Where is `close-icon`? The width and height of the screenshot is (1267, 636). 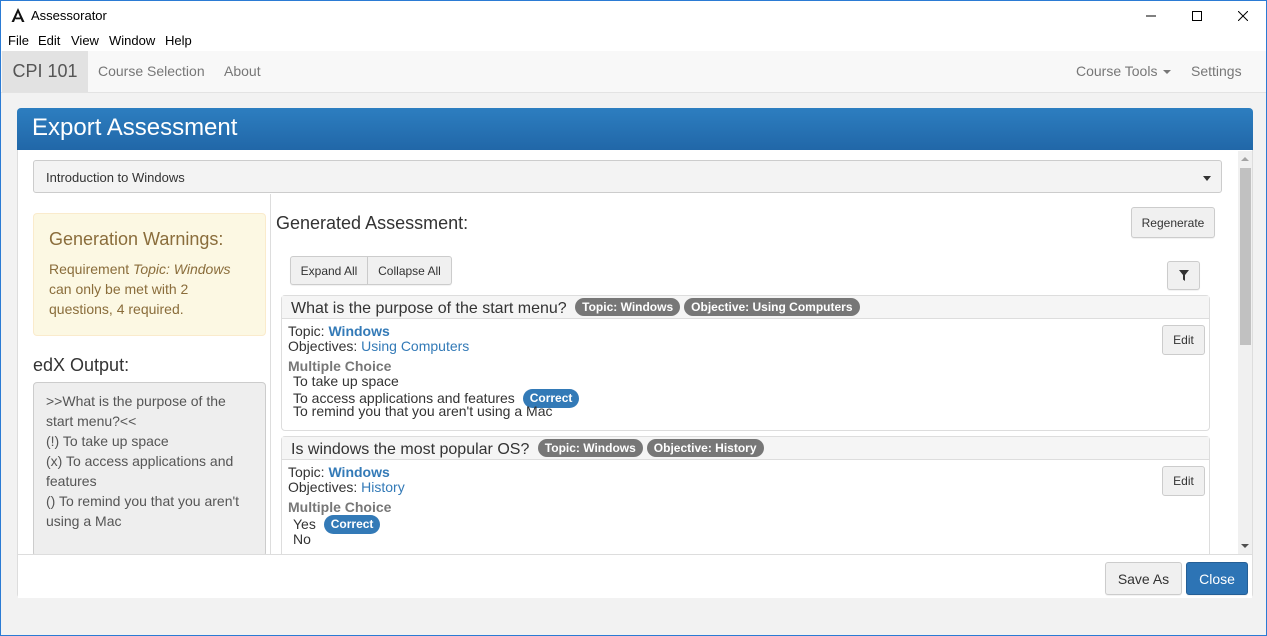
close-icon is located at coordinates (1243, 16).